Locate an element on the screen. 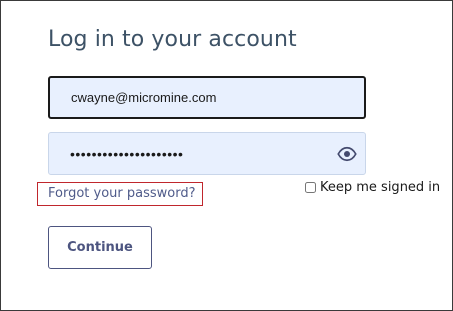 The image size is (453, 311). page-title: Log in to your account is located at coordinates (172, 39).